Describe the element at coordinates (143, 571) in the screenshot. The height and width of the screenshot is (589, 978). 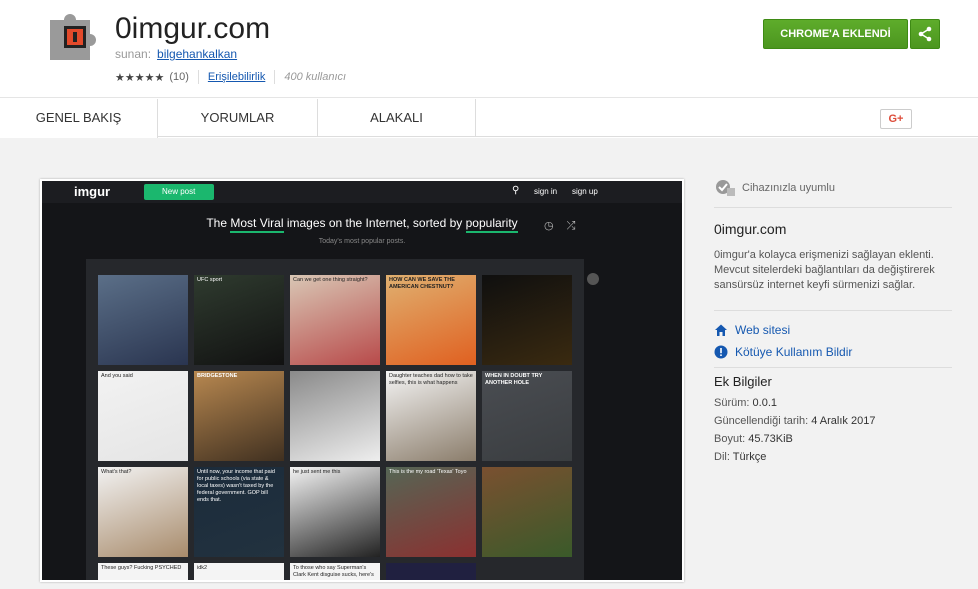
I see `gallery-tile: These guys? Fucking PSYCHED` at that location.